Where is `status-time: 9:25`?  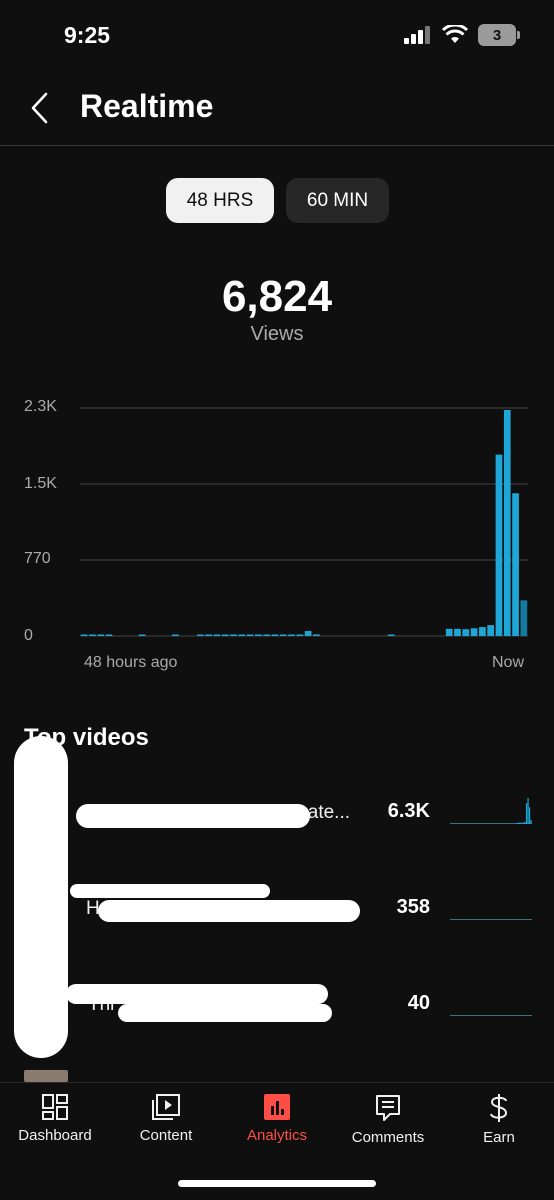 status-time: 9:25 is located at coordinates (87, 35).